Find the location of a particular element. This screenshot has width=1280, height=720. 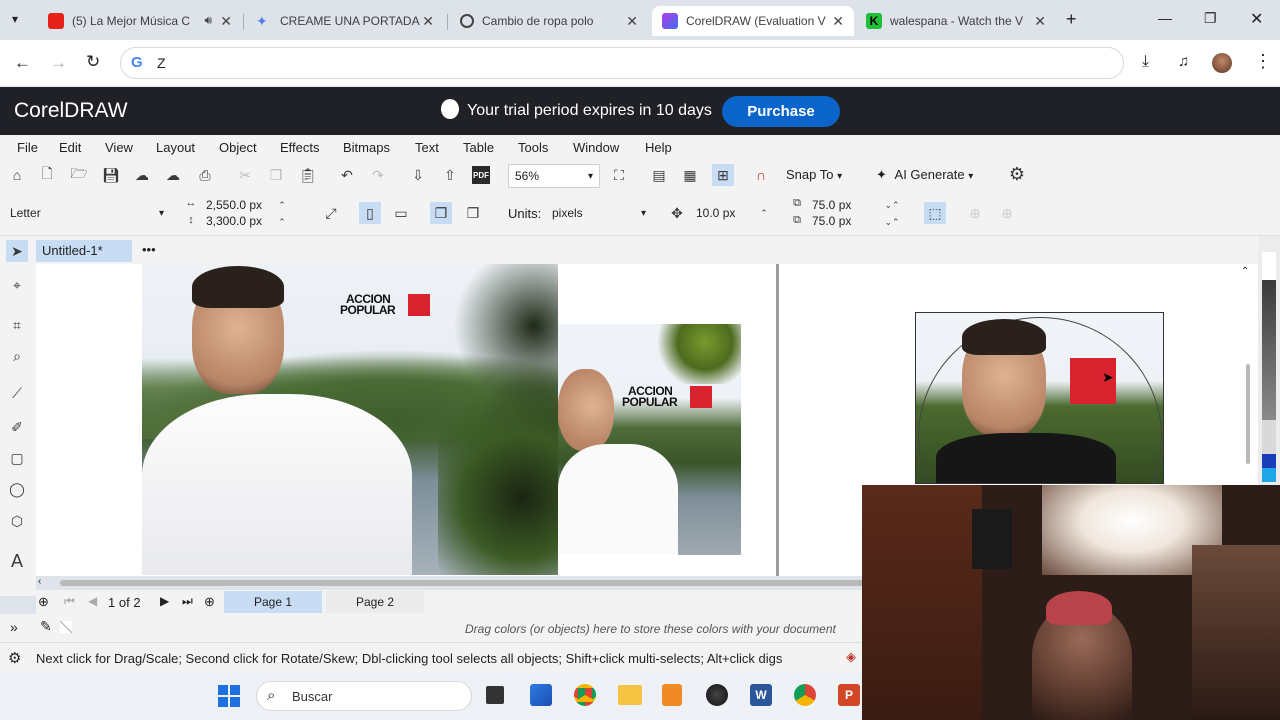

redo-icon: ↷ is located at coordinates (378, 175).